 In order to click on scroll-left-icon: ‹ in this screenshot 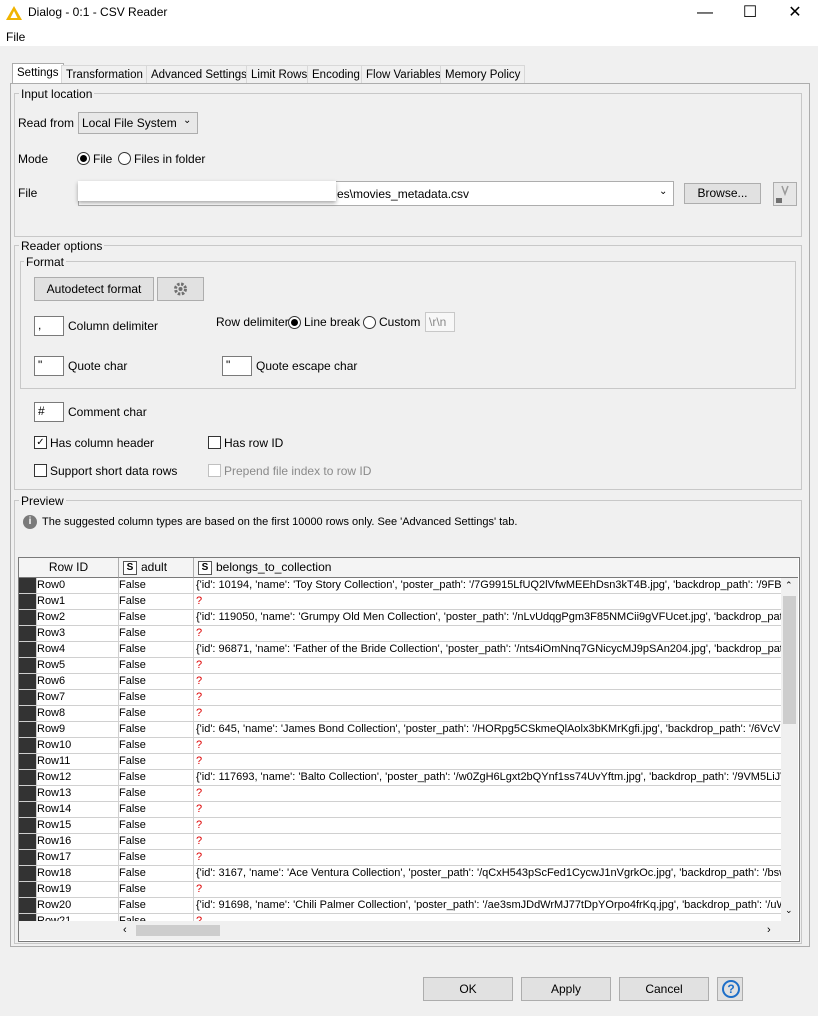, I will do `click(125, 930)`.